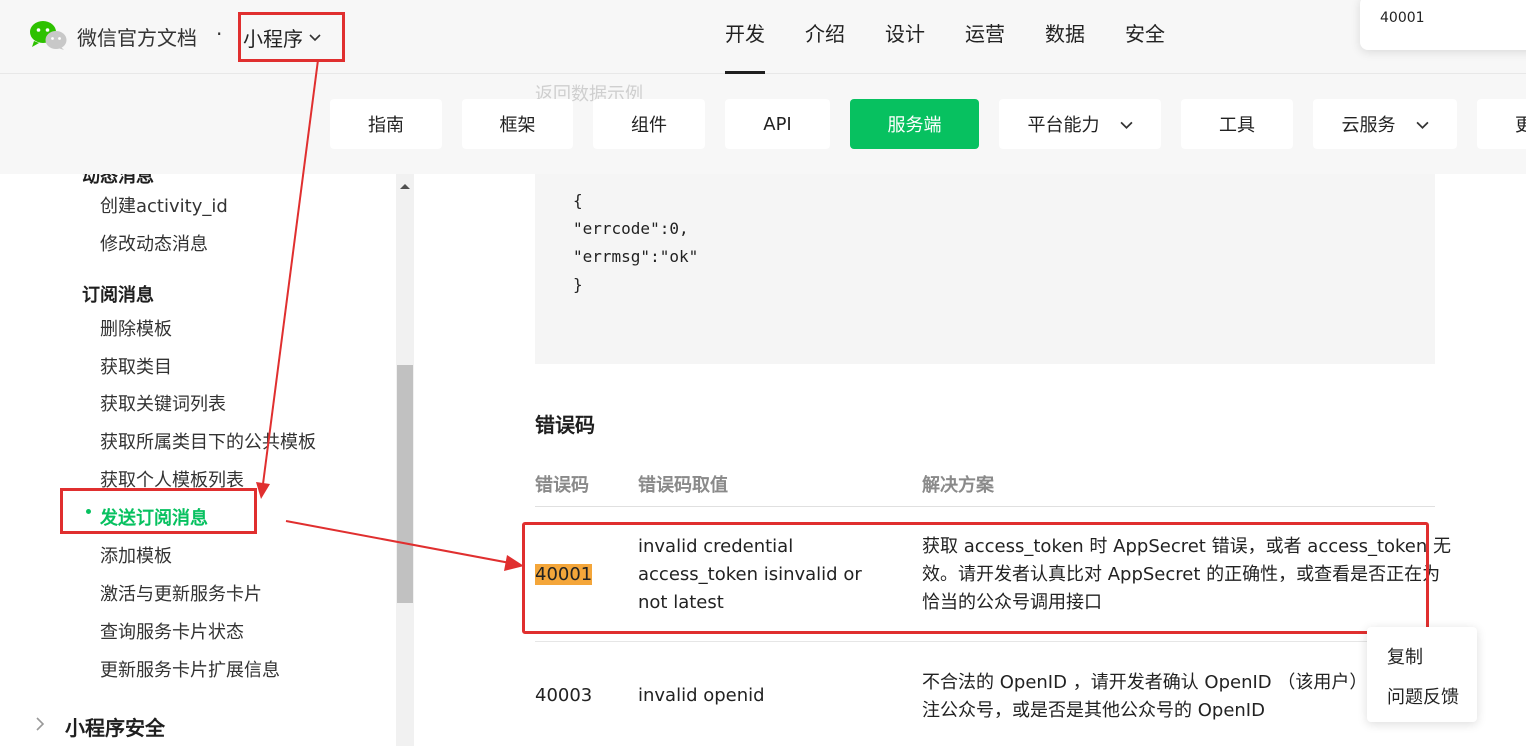 This screenshot has width=1526, height=746. I want to click on code-line: }, so click(578, 284).